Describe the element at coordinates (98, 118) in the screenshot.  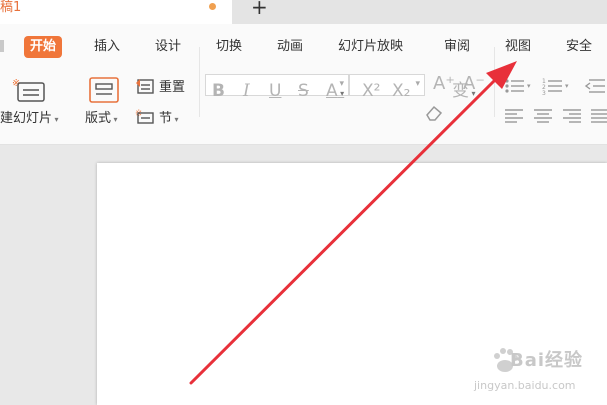
I see `layout-label: 版式` at that location.